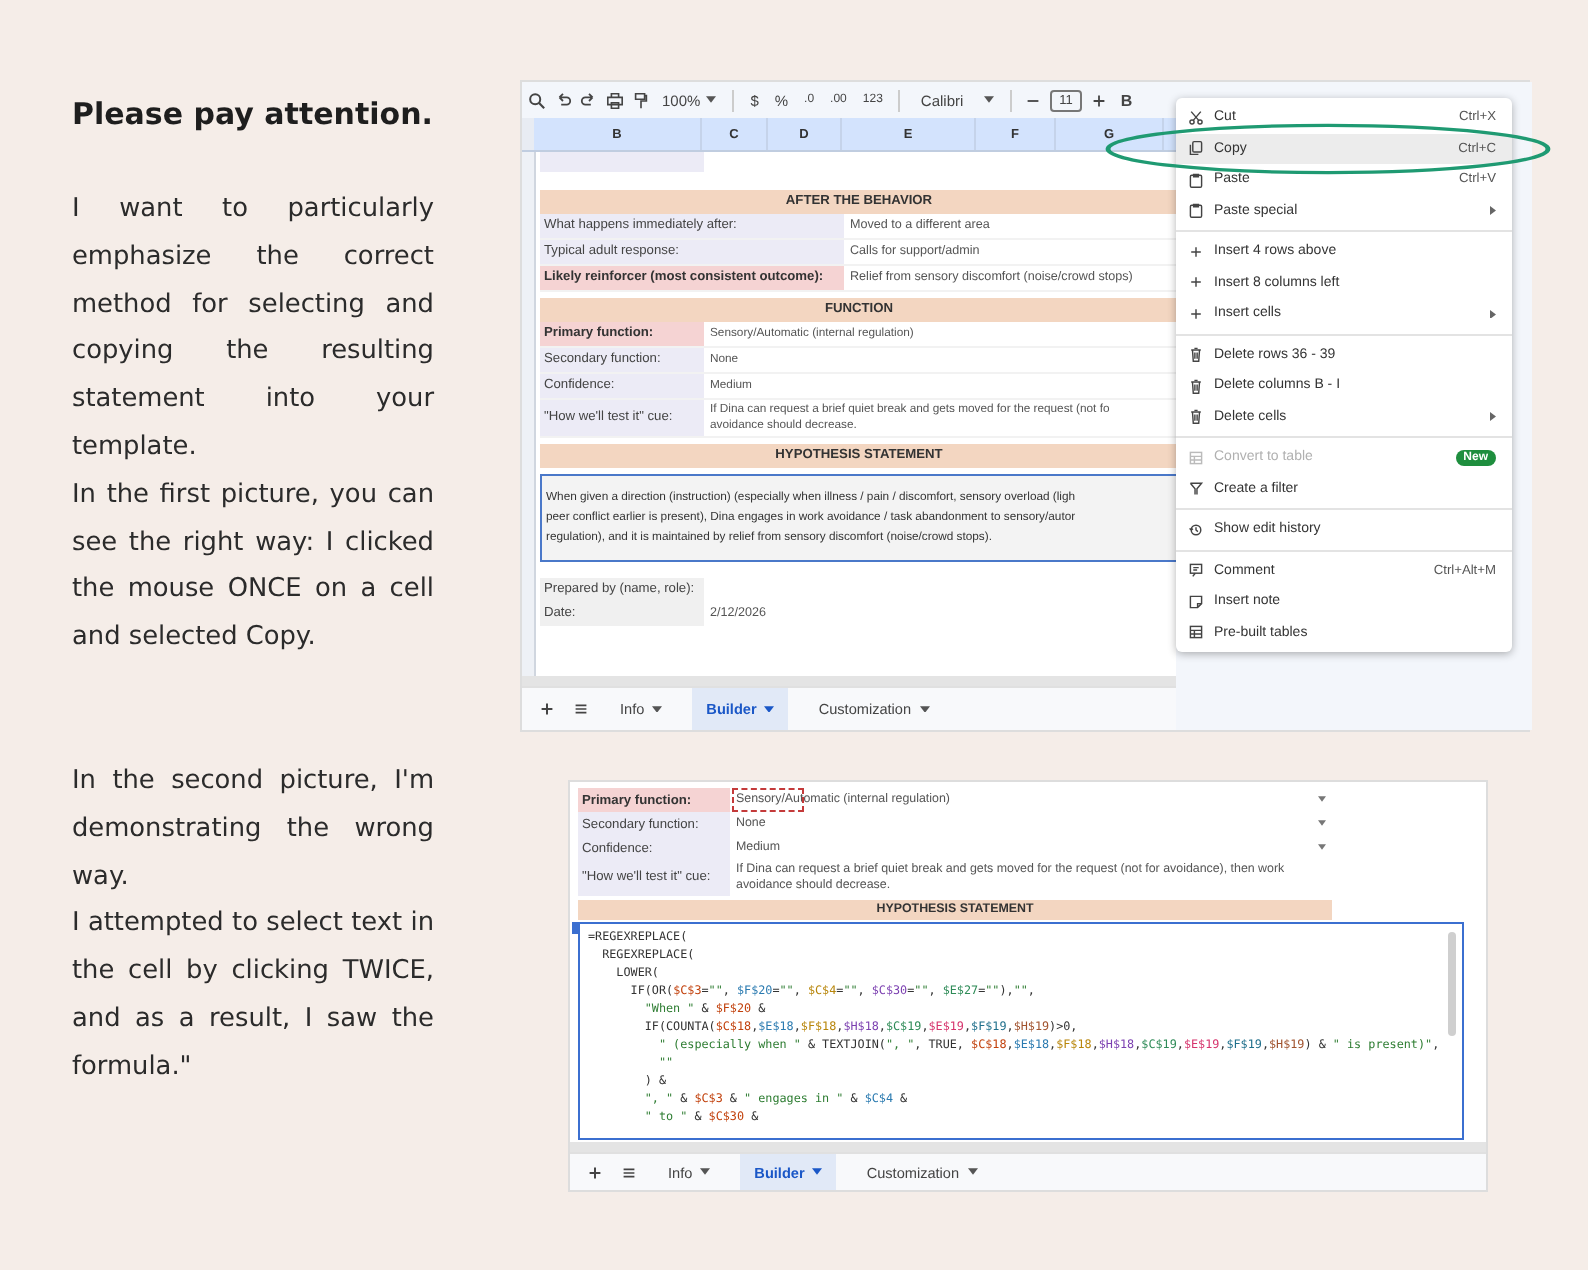 Image resolution: width=1588 pixels, height=1270 pixels. I want to click on comment-icon, so click(1196, 570).